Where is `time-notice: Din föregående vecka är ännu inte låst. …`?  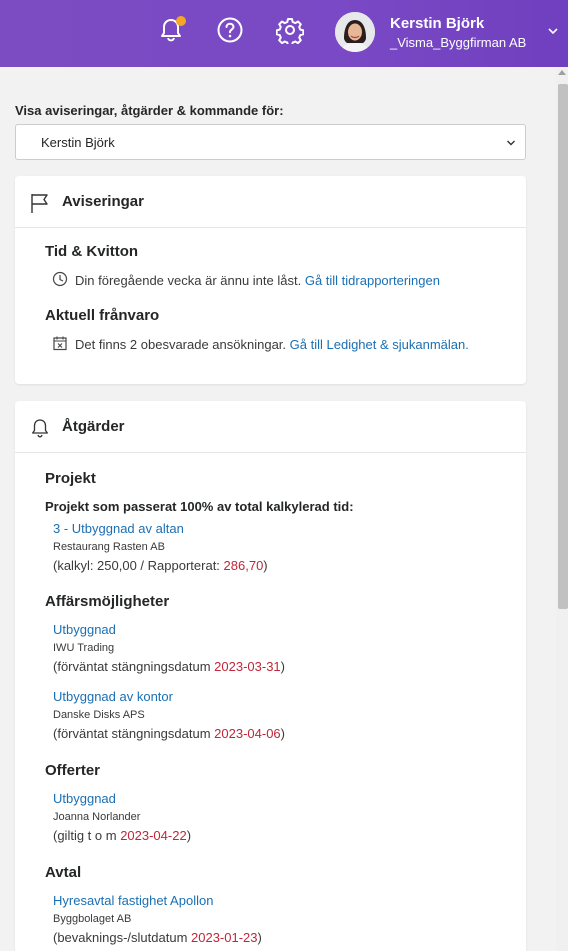 time-notice: Din föregående vecka är ännu inte låst. … is located at coordinates (257, 280).